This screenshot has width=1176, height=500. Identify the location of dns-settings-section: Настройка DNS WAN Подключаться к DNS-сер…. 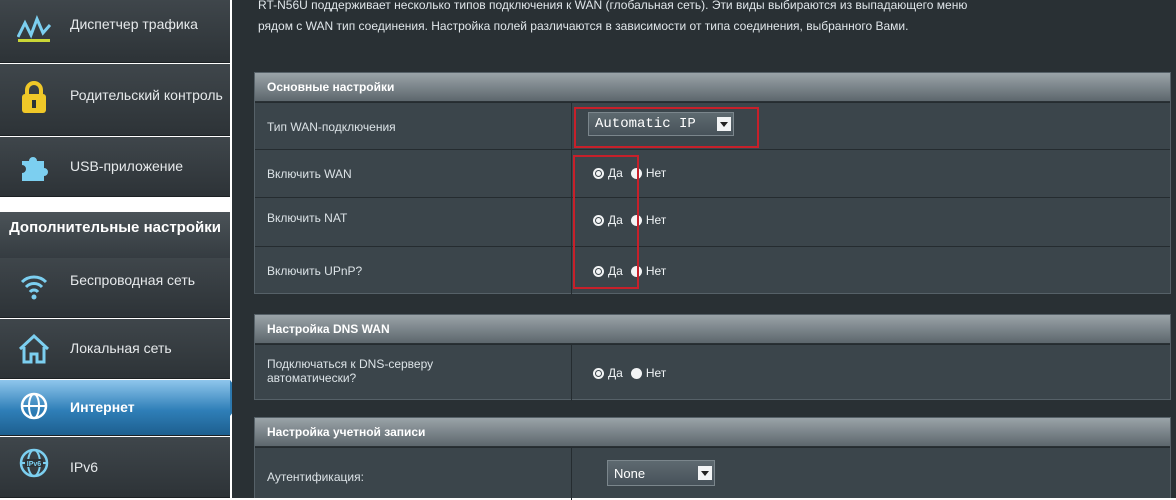
(712, 357).